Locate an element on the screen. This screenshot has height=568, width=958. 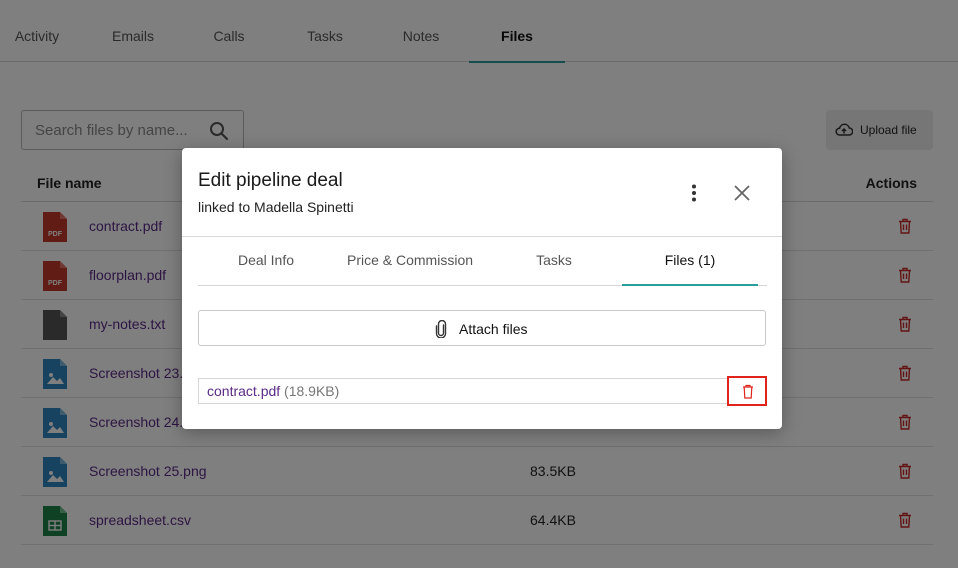
paperclip-icon is located at coordinates (441, 329).